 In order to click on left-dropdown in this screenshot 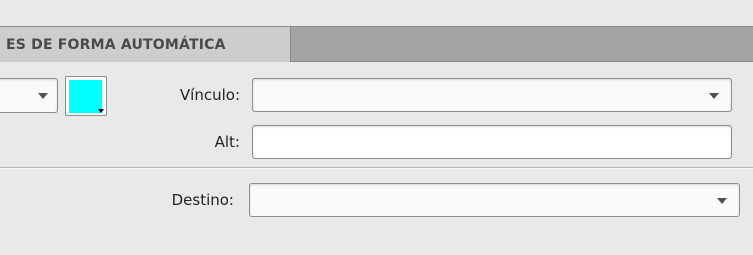, I will do `click(29, 95)`.